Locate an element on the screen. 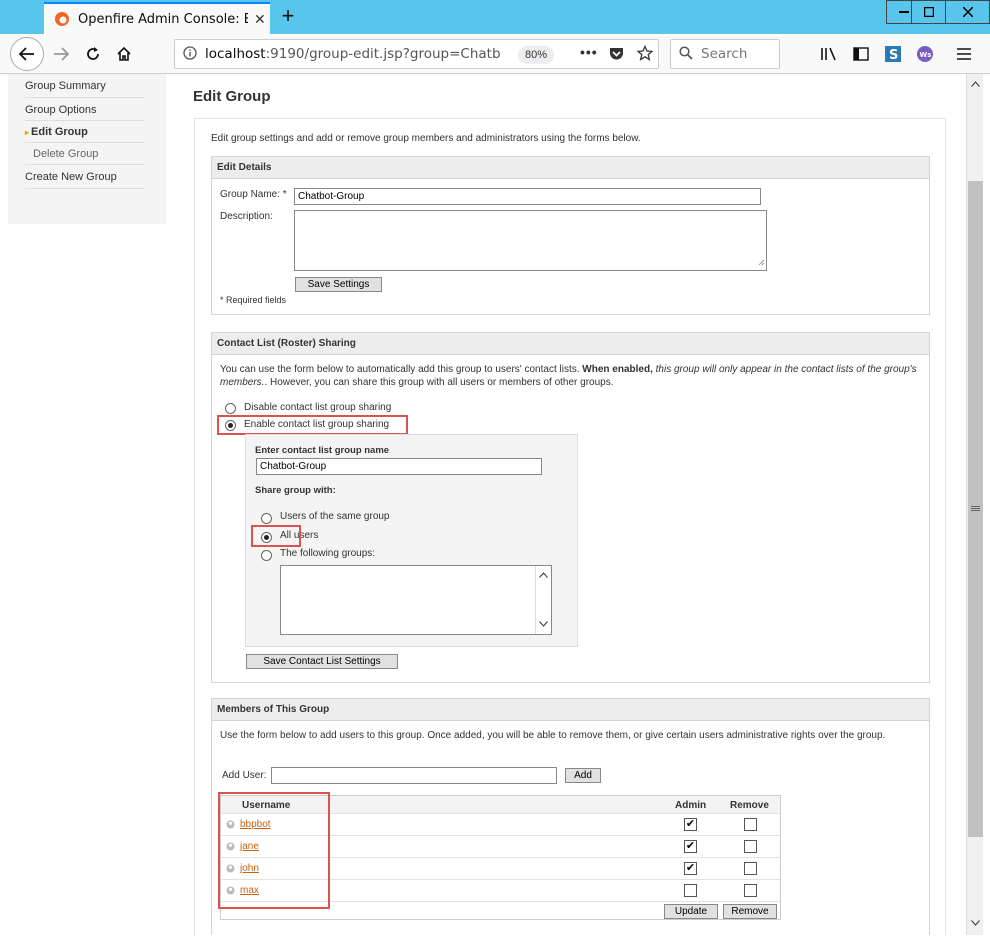  current-item-arrow-icon: ▸ is located at coordinates (27, 132).